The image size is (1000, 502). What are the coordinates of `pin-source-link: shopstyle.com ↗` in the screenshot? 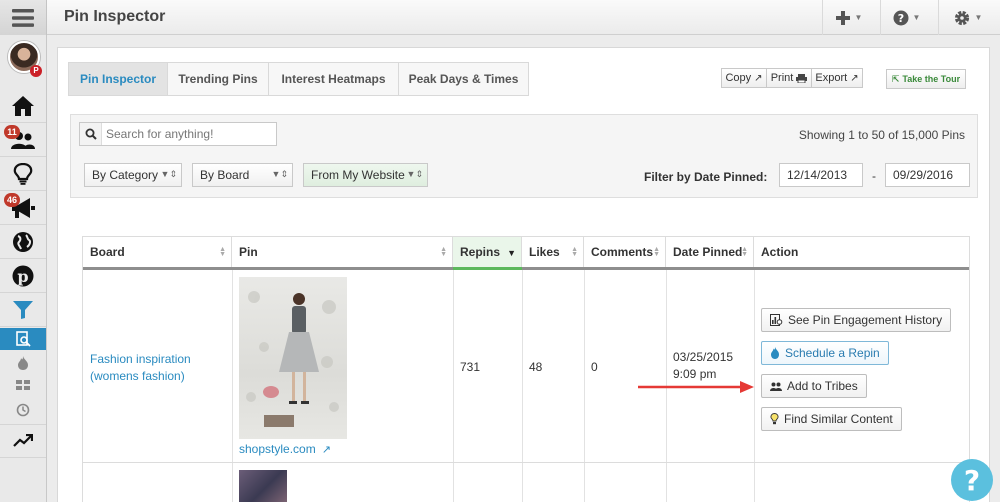 It's located at (285, 449).